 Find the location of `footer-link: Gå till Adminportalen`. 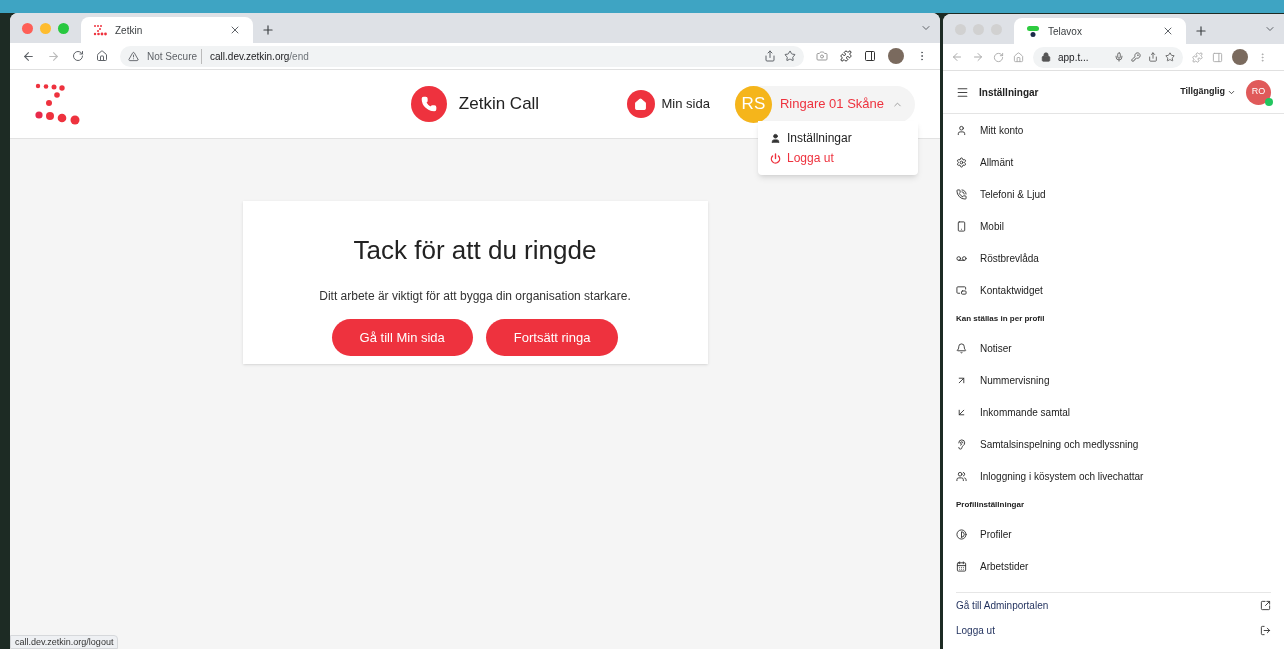

footer-link: Gå till Adminportalen is located at coordinates (1113, 605).